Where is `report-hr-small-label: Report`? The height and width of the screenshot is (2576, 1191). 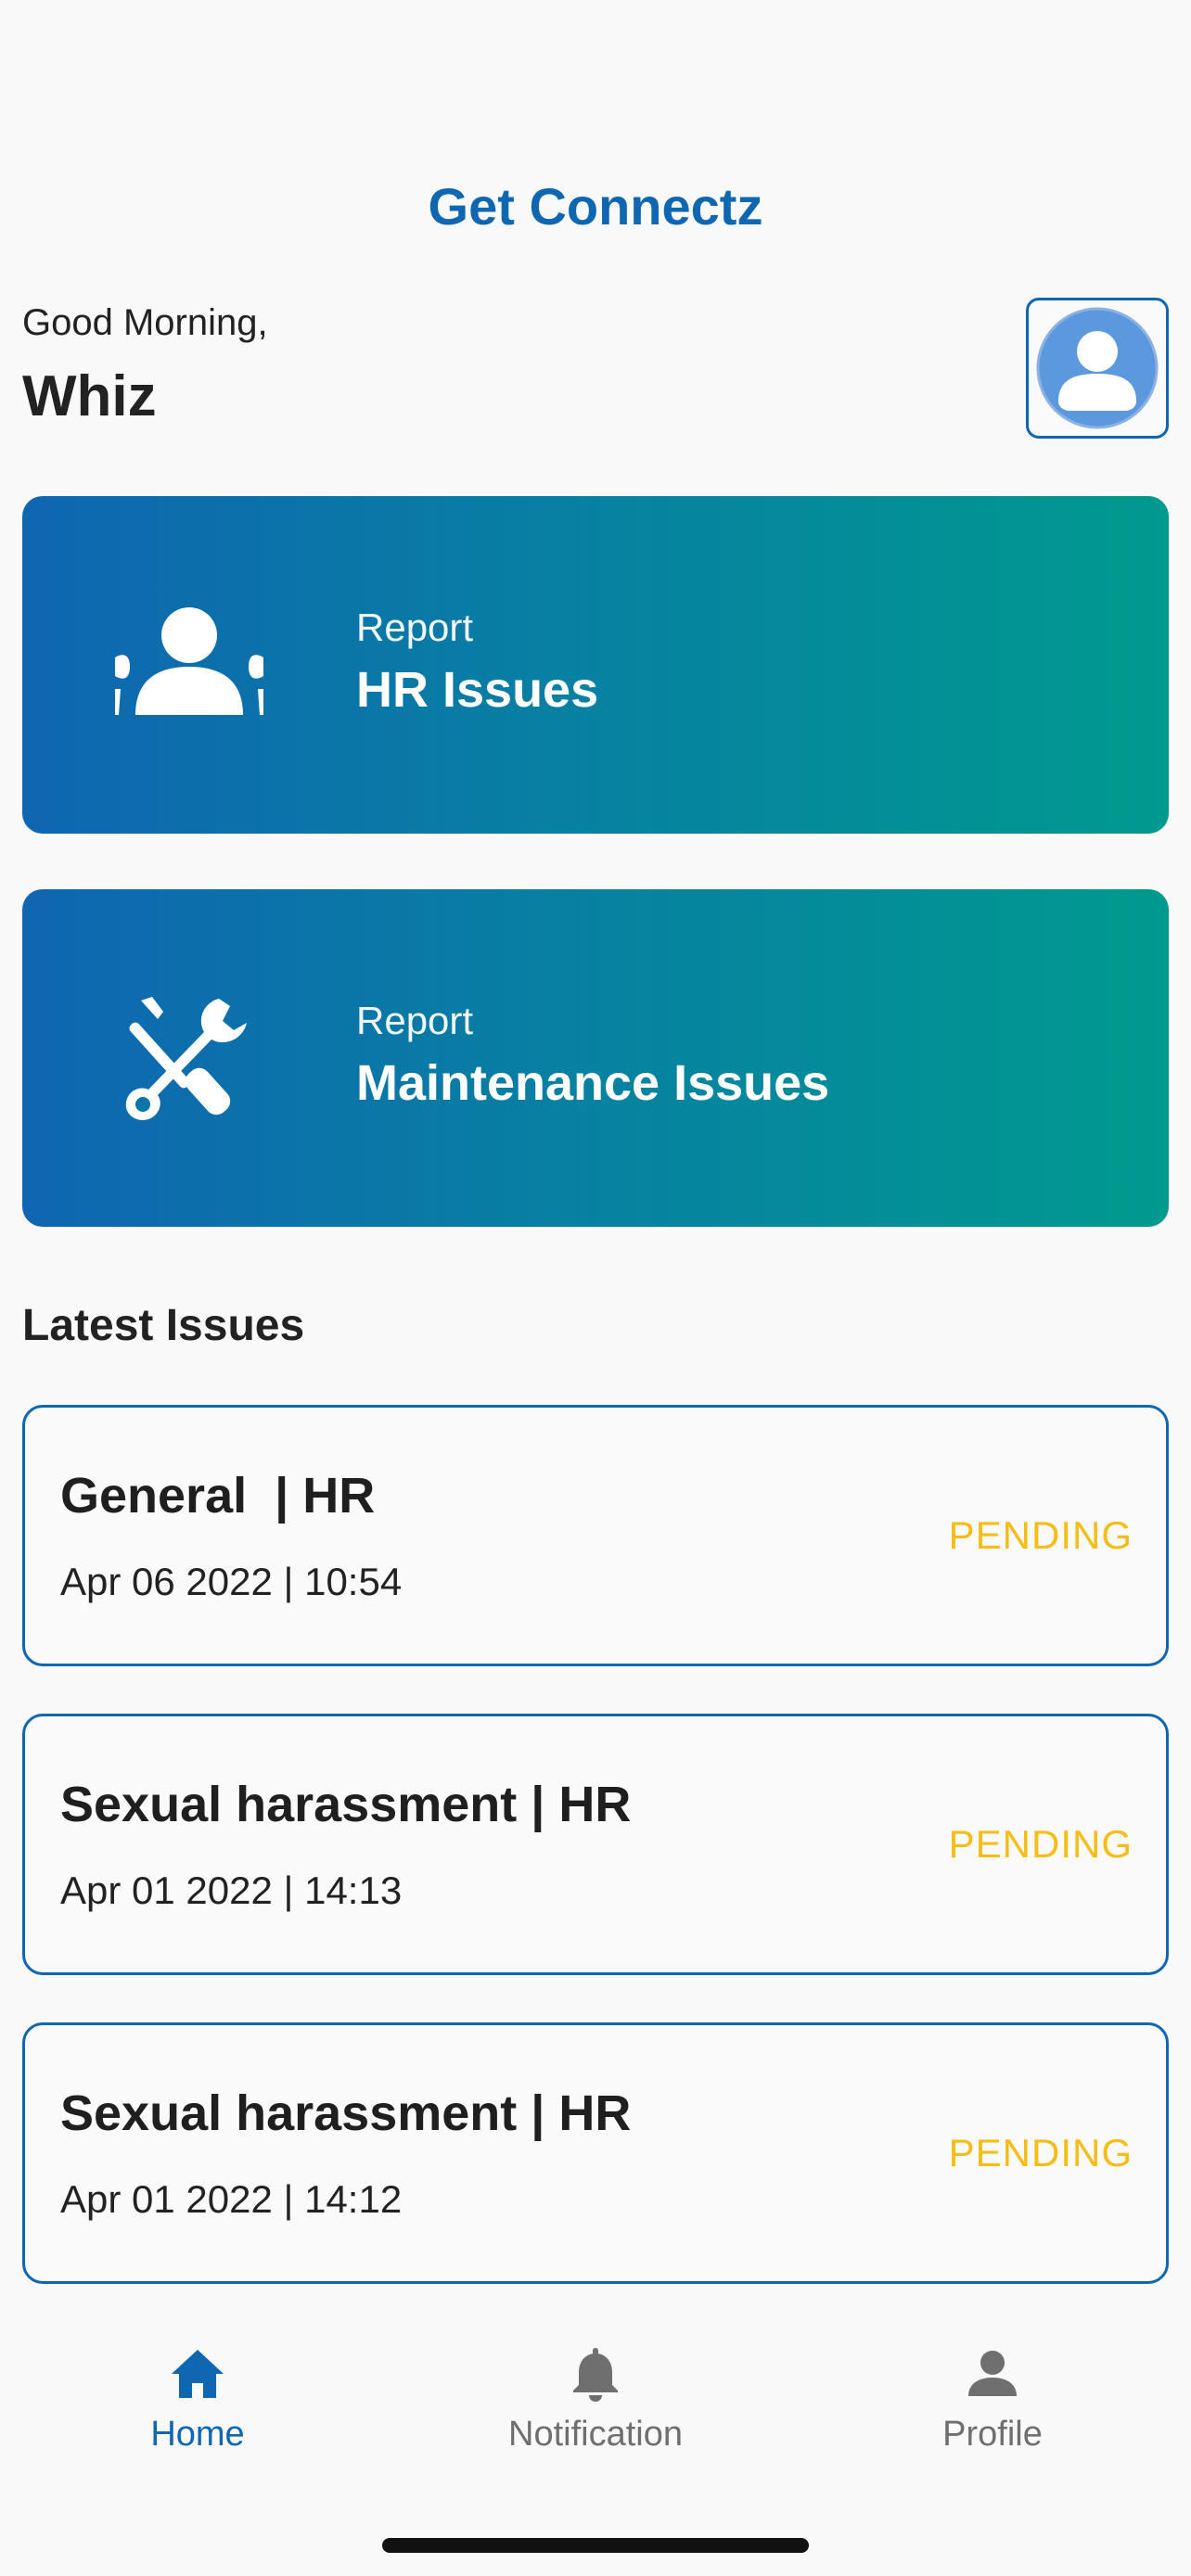
report-hr-small-label: Report is located at coordinates (415, 628).